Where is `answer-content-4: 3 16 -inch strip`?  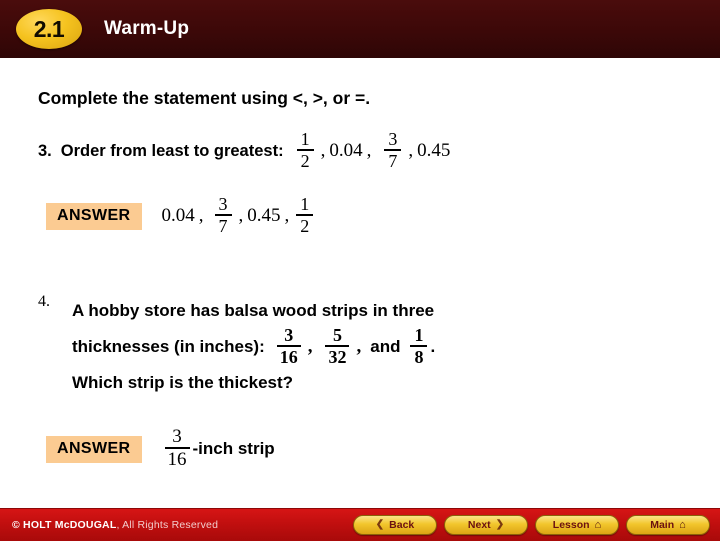 answer-content-4: 3 16 -inch strip is located at coordinates (218, 448).